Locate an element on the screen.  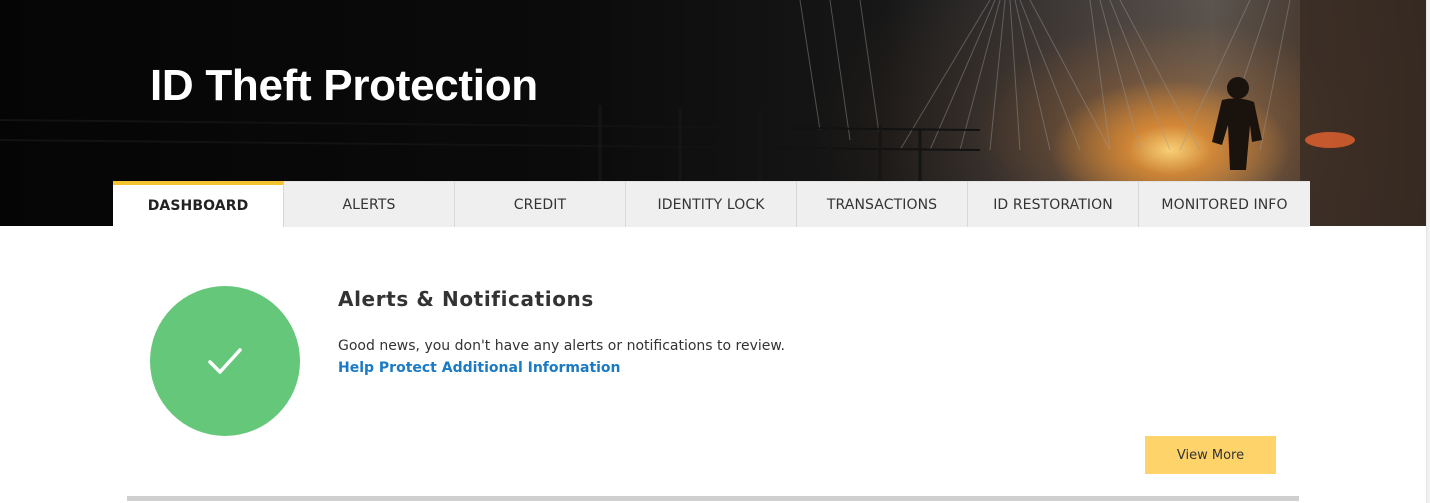
page-title: ID Theft Protection is located at coordinates (344, 85).